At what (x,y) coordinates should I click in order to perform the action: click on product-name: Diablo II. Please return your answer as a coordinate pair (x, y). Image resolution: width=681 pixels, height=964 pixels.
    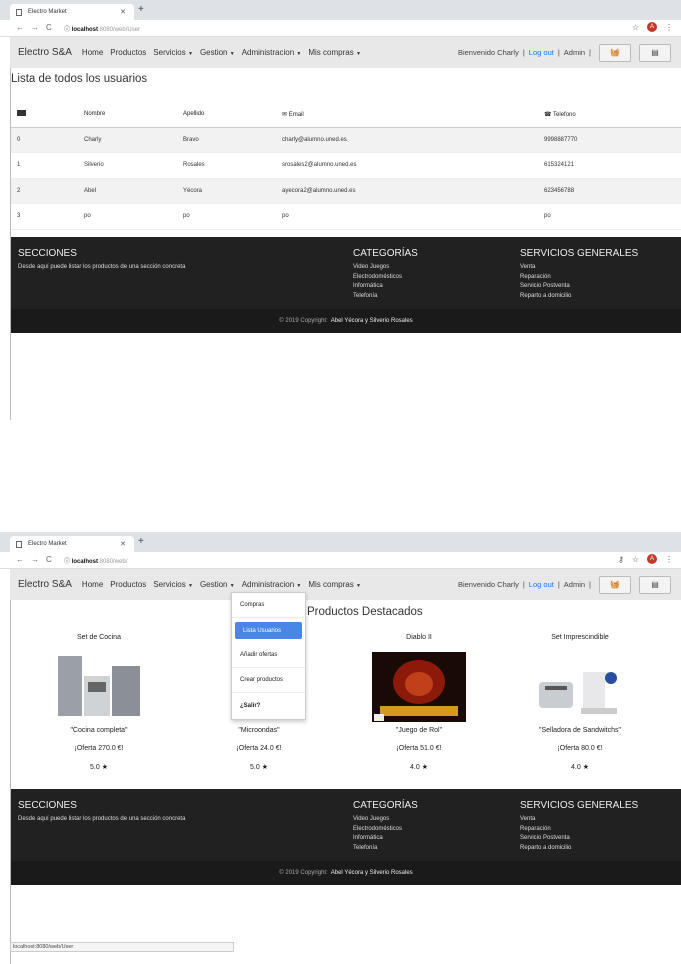
    Looking at the image, I should click on (419, 637).